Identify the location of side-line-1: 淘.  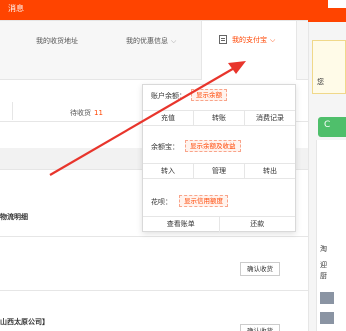
(323, 249).